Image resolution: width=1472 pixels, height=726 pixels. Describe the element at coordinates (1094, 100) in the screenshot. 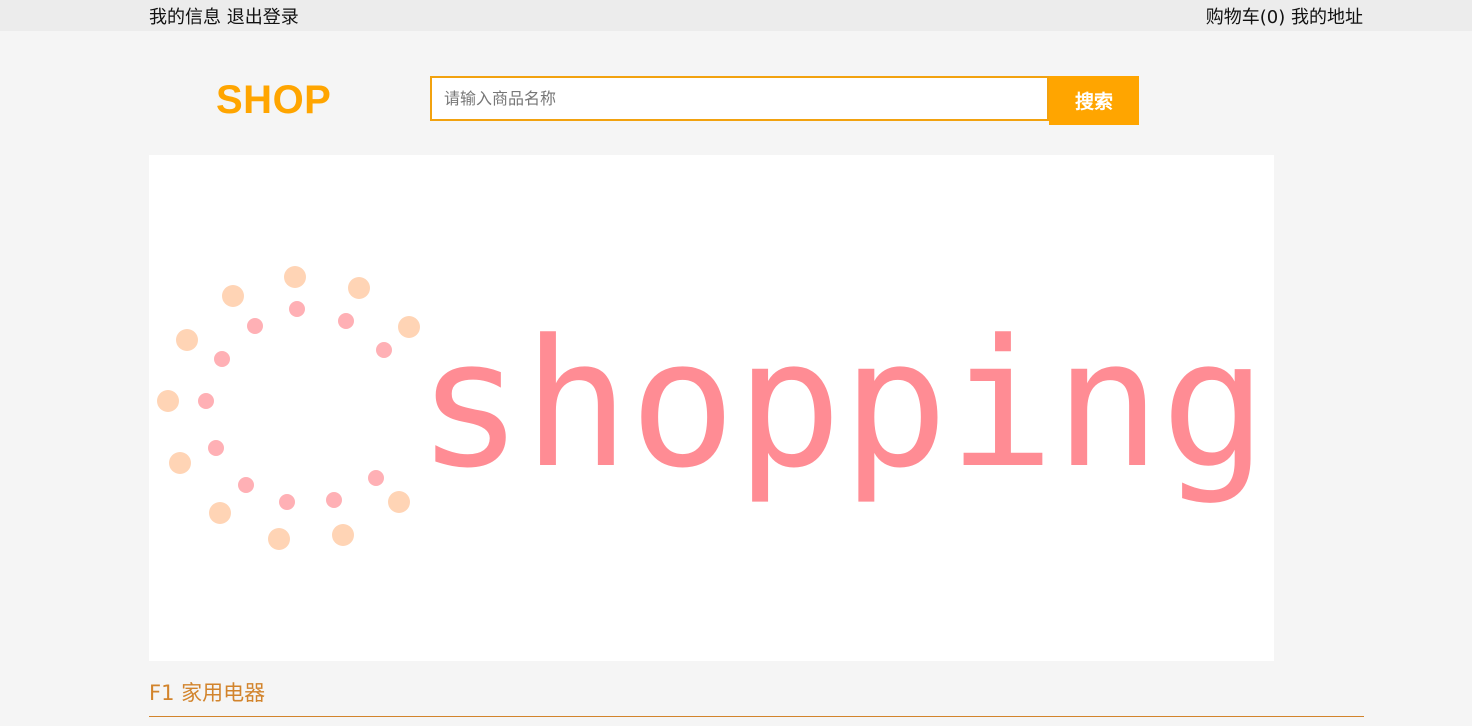

I see `search-button: 搜索` at that location.